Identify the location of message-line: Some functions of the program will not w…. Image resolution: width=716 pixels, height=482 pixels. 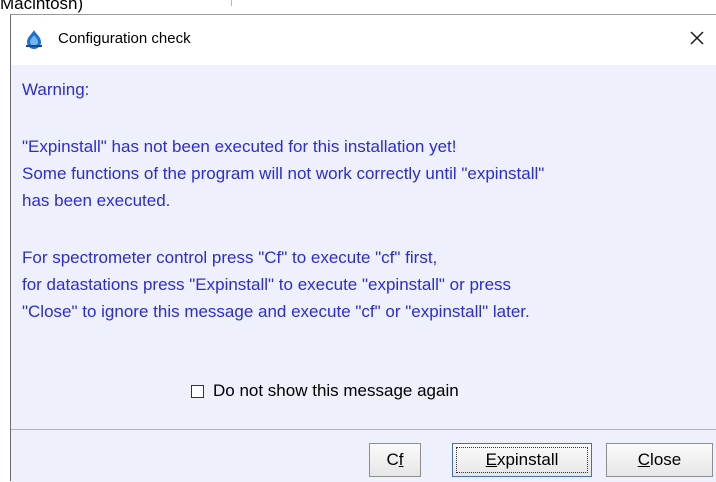
(283, 173).